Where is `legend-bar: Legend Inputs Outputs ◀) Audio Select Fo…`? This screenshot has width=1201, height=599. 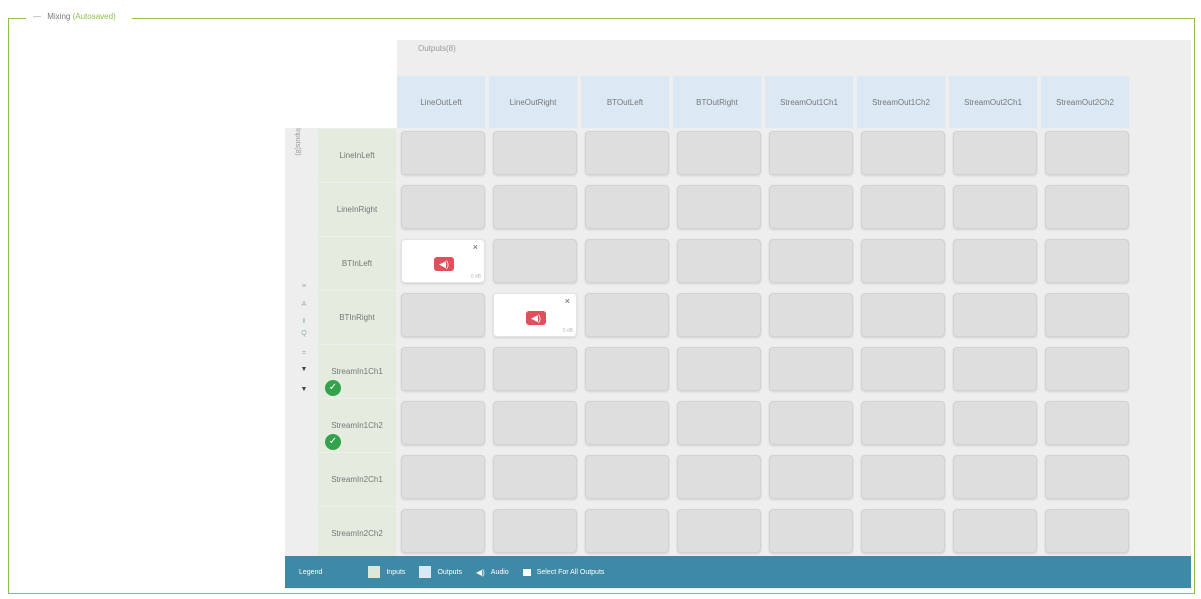 legend-bar: Legend Inputs Outputs ◀) Audio Select Fo… is located at coordinates (738, 572).